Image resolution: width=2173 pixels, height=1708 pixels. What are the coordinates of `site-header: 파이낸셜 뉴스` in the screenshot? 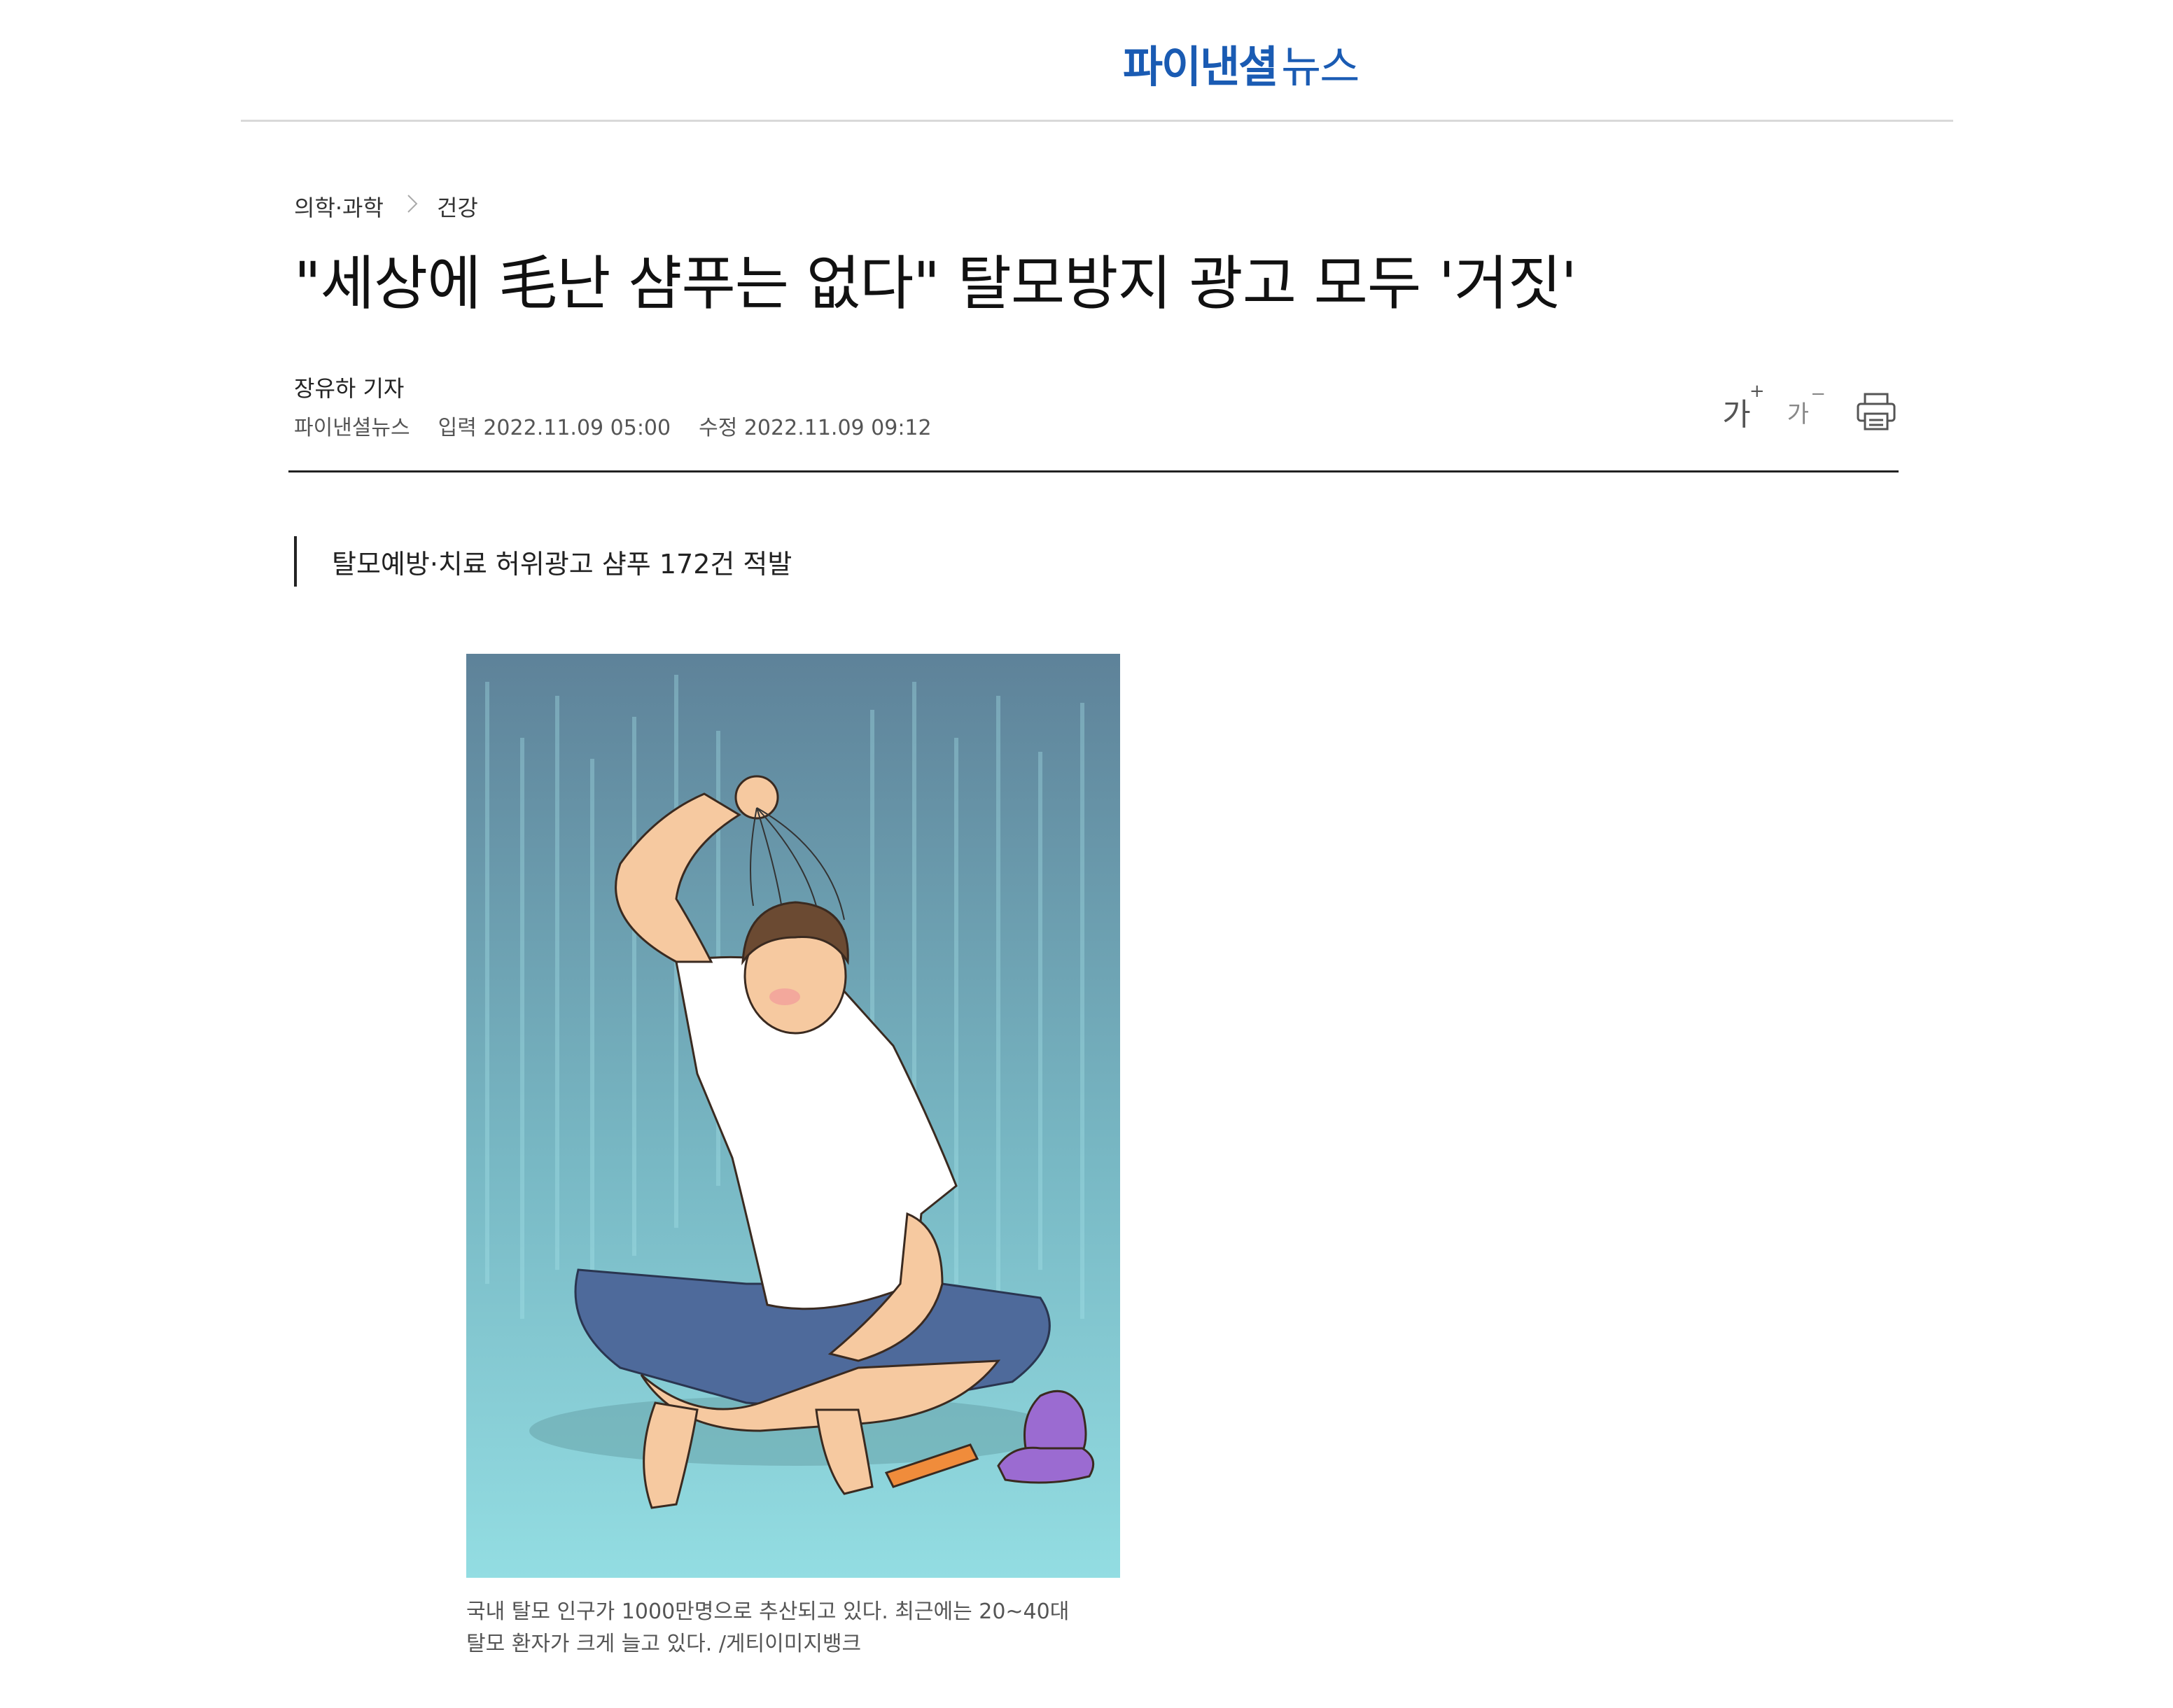 It's located at (1097, 61).